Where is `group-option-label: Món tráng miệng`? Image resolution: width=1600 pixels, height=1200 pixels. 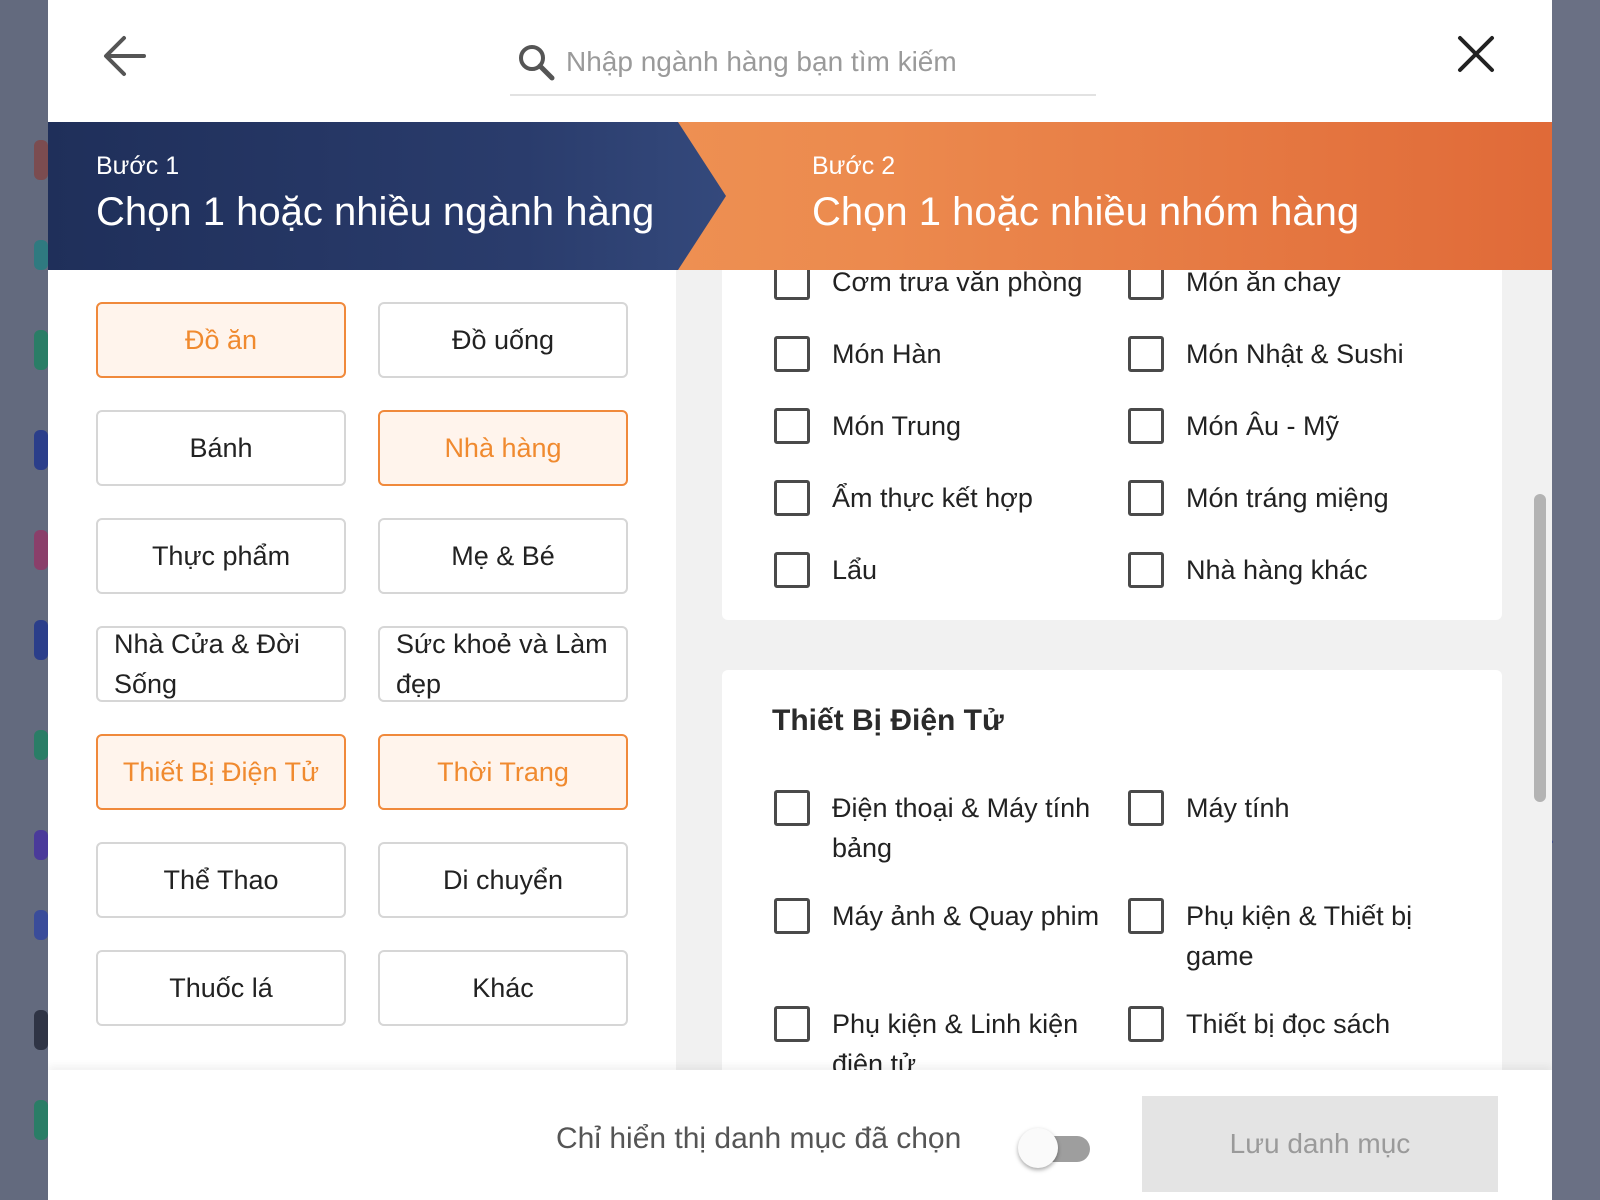
group-option-label: Món tráng miệng is located at coordinates (1287, 498).